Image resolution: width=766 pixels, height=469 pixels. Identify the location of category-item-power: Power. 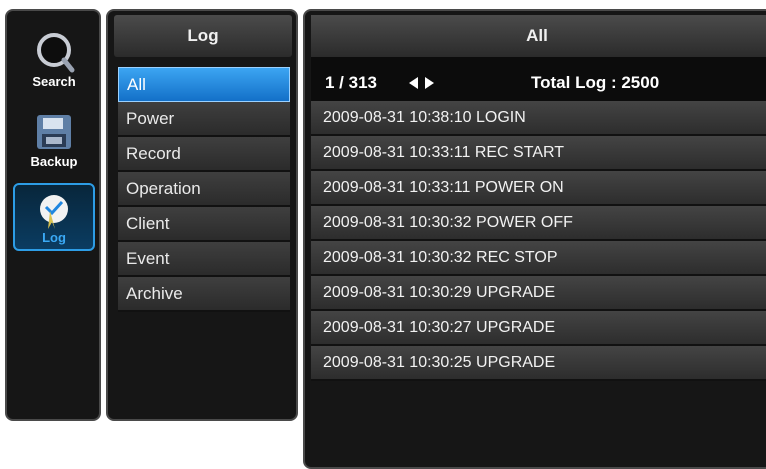
(204, 119).